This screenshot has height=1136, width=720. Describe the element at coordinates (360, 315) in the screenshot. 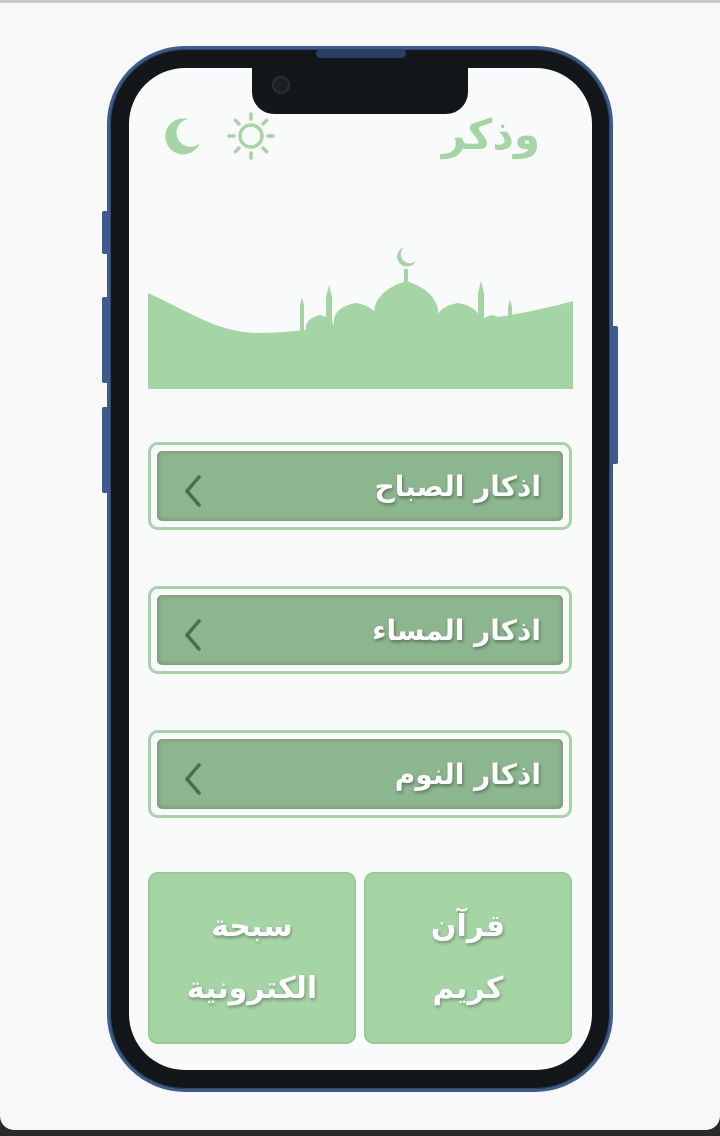

I see `mosque-skyline-illustration` at that location.